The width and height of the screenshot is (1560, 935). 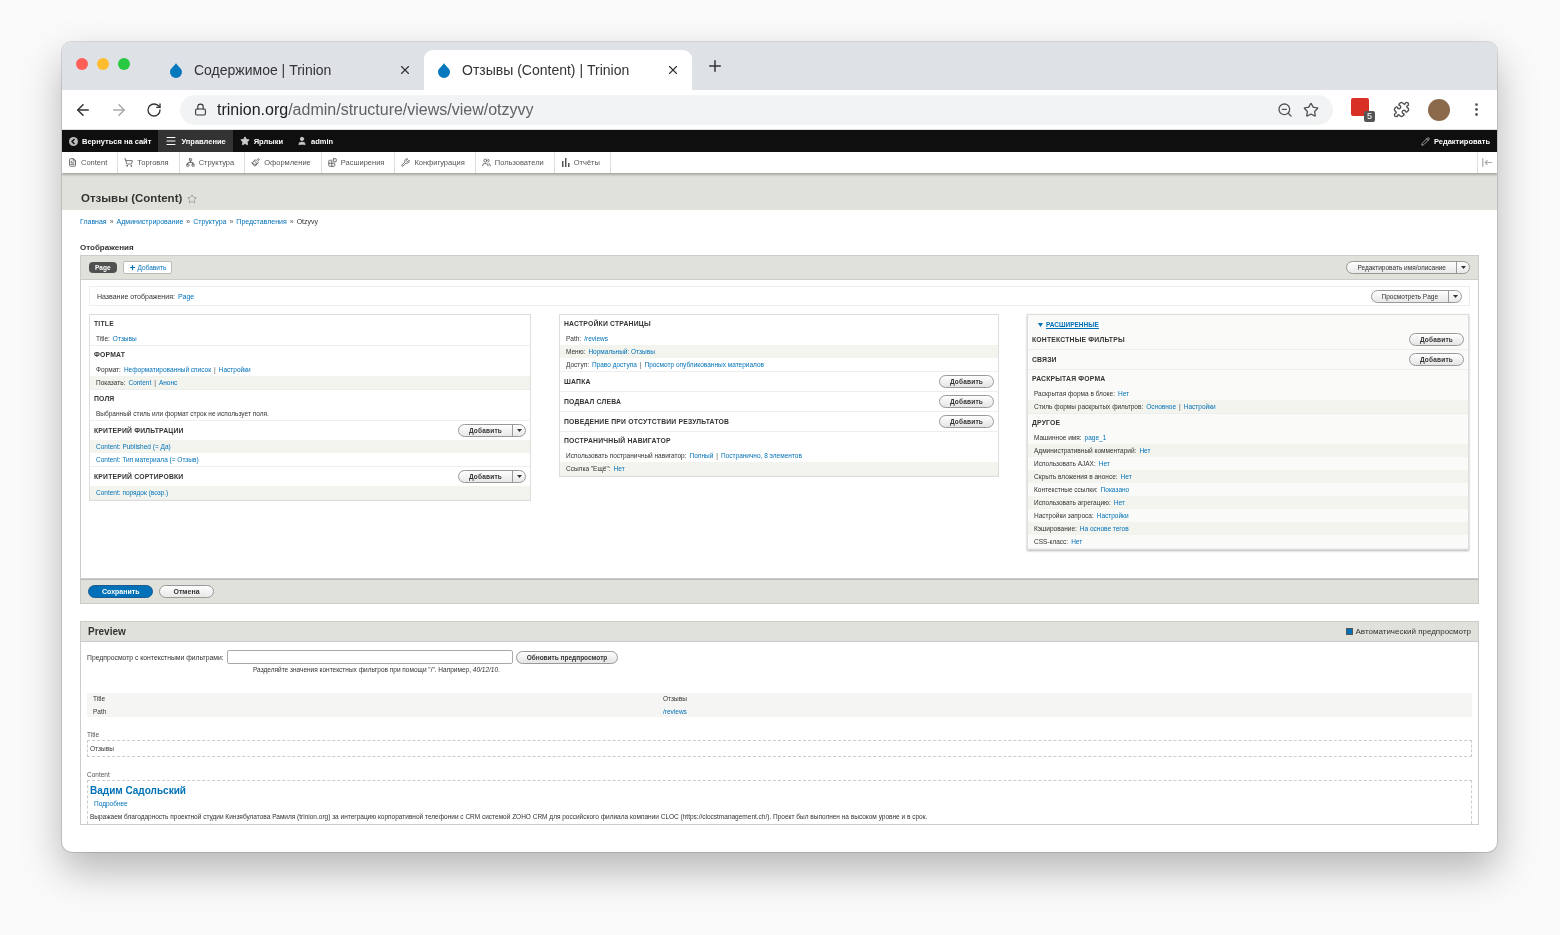 I want to click on bar-chart-icon, so click(x=565, y=162).